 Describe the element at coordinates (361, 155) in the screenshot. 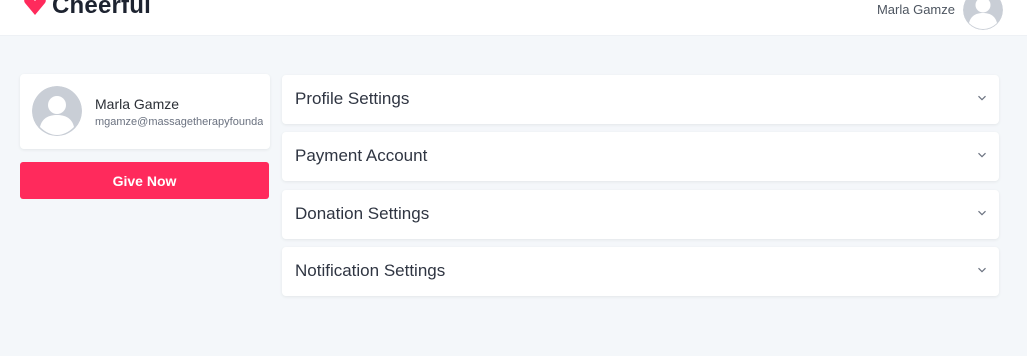

I see `panel-title: Payment Account` at that location.